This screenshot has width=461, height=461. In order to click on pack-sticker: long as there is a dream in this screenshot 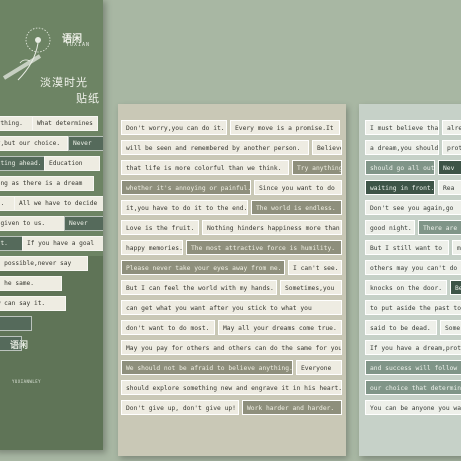, I will do `click(47, 183)`.